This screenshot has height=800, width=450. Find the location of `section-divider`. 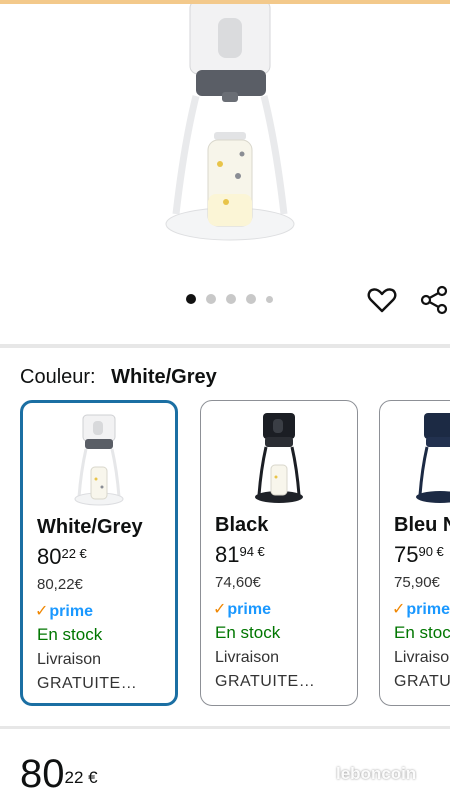

section-divider is located at coordinates (225, 346).